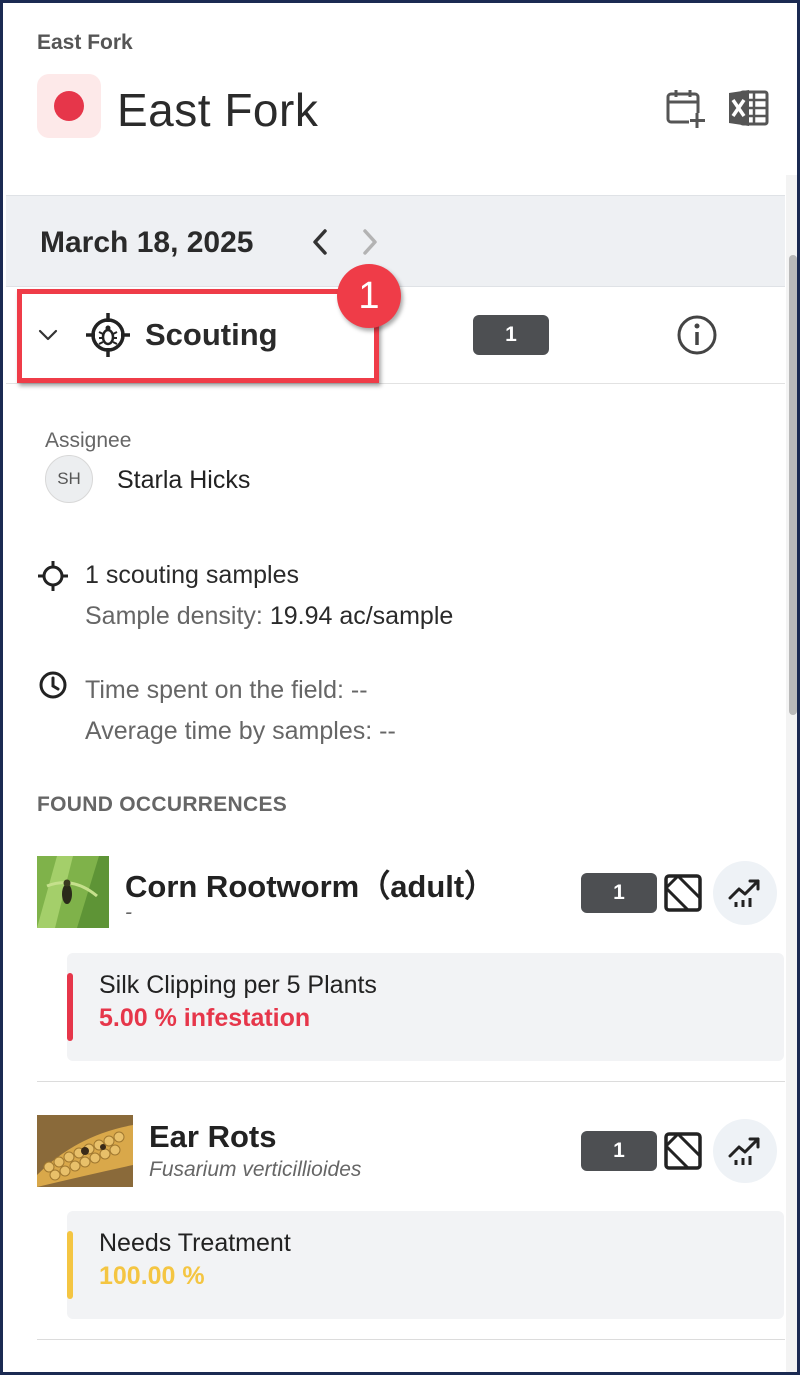 Image resolution: width=800 pixels, height=1375 pixels. Describe the element at coordinates (395, 241) in the screenshot. I see `date-navigator: March 18, 2025` at that location.